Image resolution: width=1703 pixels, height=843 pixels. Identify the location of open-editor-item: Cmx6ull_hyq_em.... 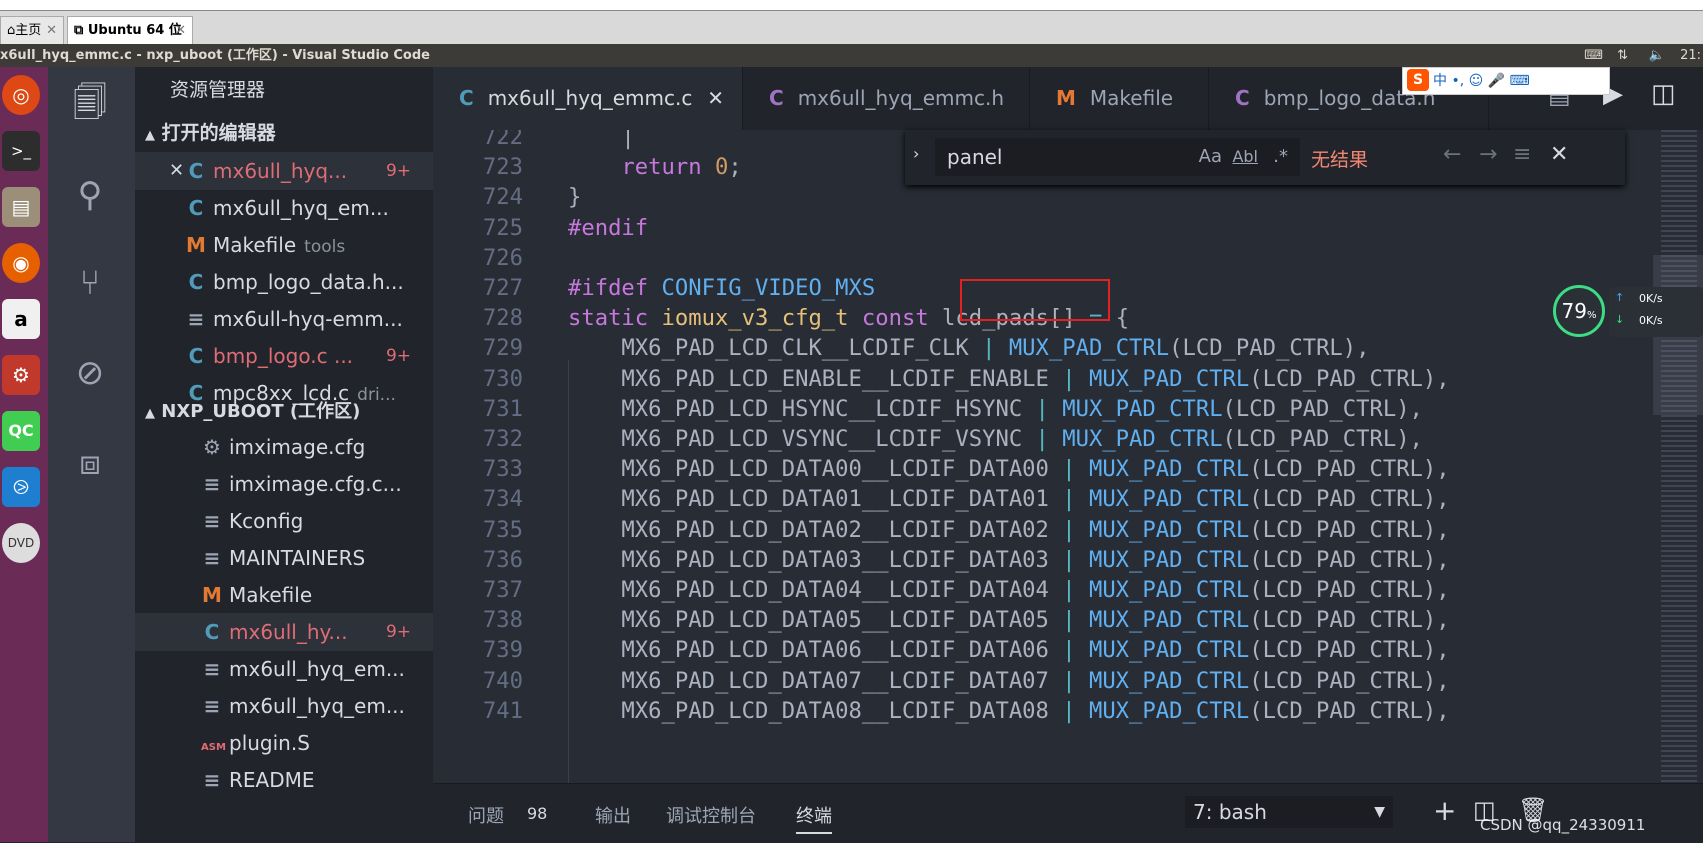
(284, 208).